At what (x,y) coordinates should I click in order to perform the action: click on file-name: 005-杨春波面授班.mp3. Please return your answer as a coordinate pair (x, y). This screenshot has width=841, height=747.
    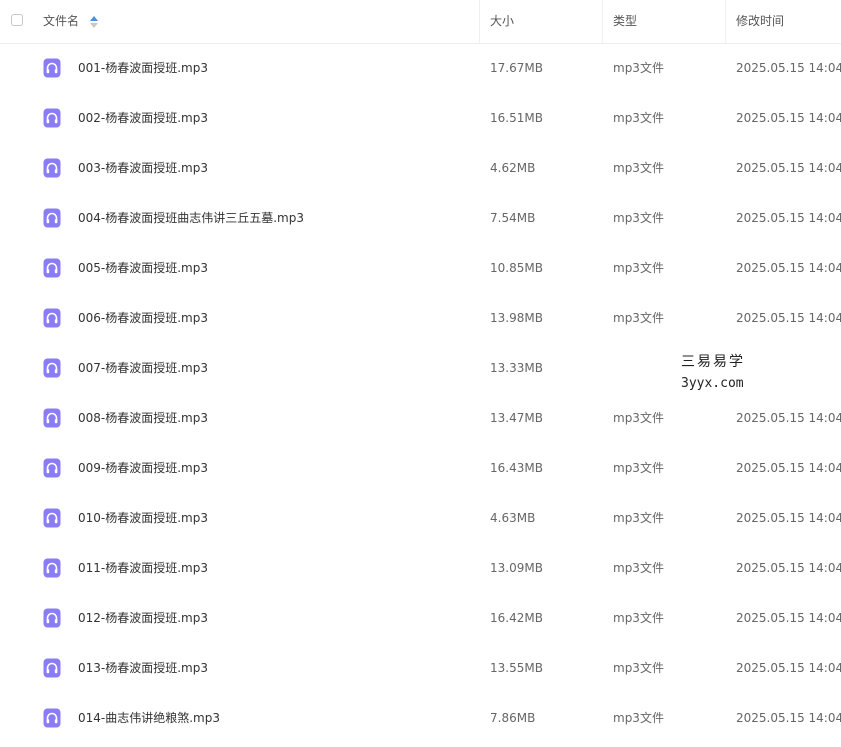
    Looking at the image, I should click on (143, 268).